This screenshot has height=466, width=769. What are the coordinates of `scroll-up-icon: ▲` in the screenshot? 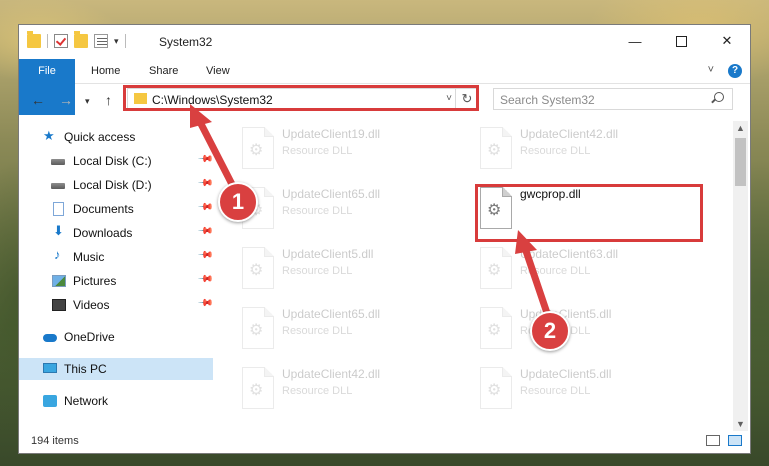 It's located at (740, 128).